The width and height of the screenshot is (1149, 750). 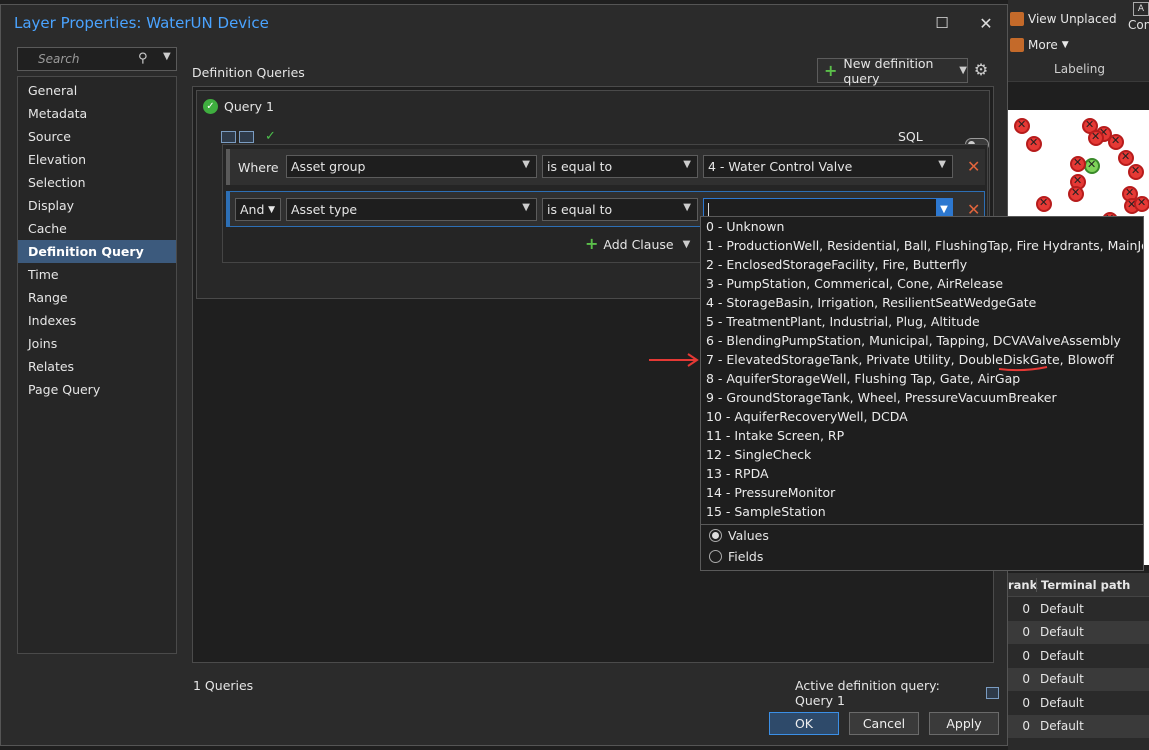 What do you see at coordinates (1078, 585) in the screenshot?
I see `table-header: rank Terminal path` at bounding box center [1078, 585].